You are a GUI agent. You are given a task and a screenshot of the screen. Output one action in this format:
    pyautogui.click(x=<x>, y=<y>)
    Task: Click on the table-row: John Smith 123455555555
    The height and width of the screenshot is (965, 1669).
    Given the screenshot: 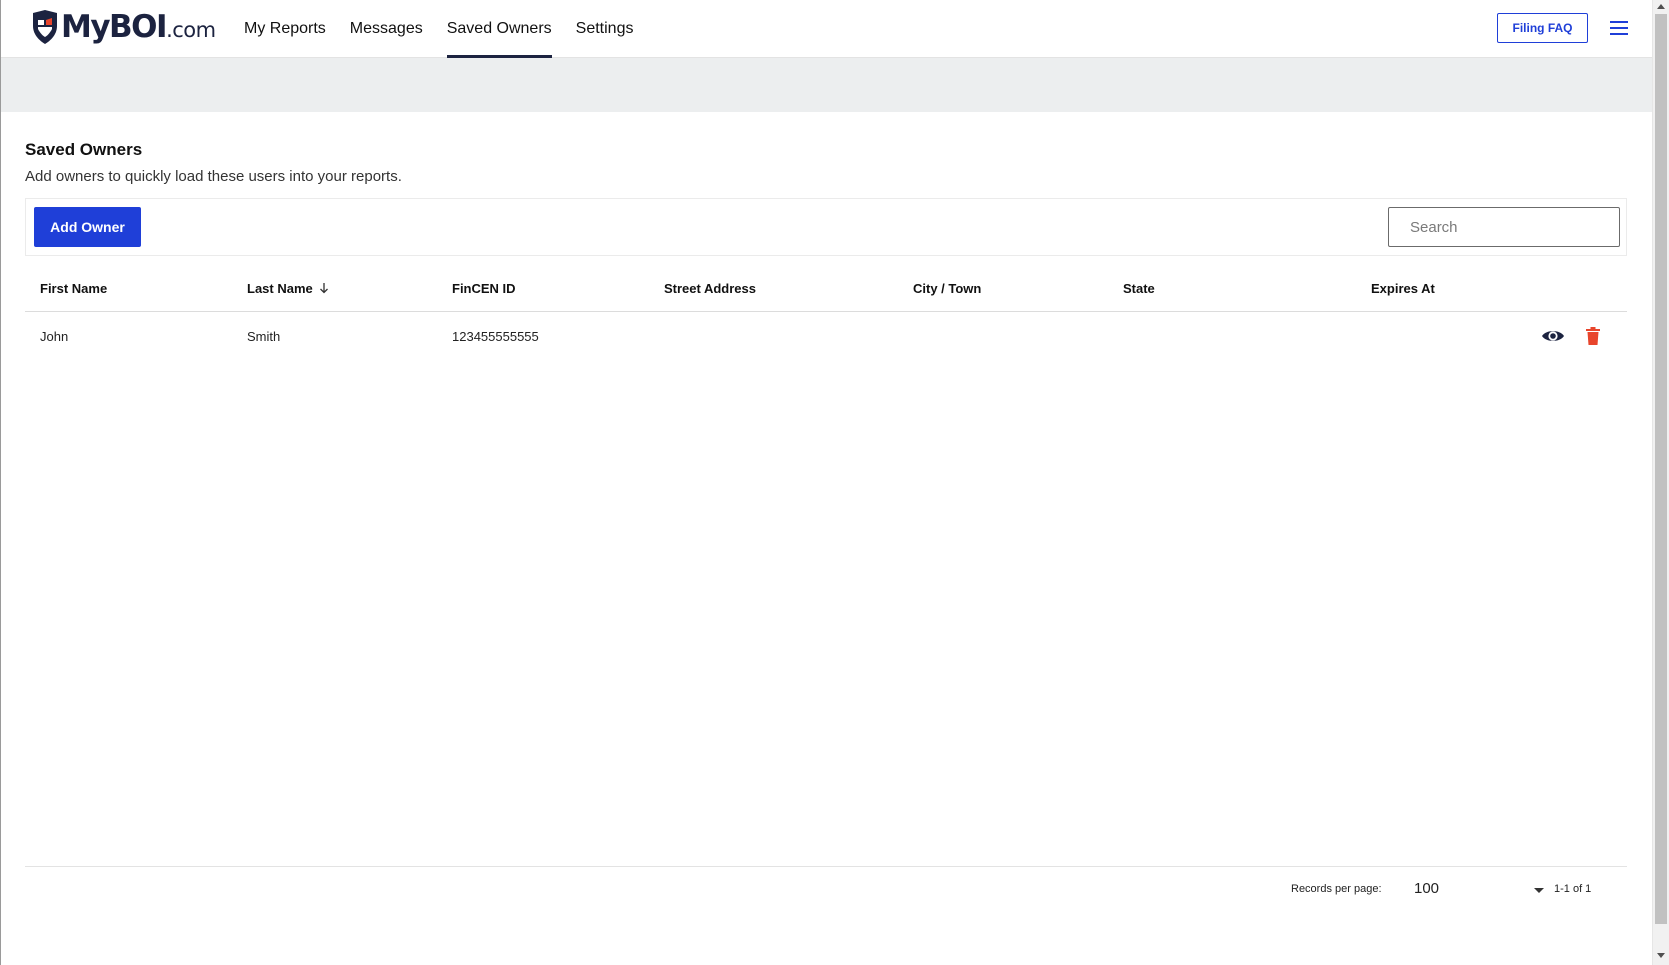 What is the action you would take?
    pyautogui.click(x=826, y=336)
    